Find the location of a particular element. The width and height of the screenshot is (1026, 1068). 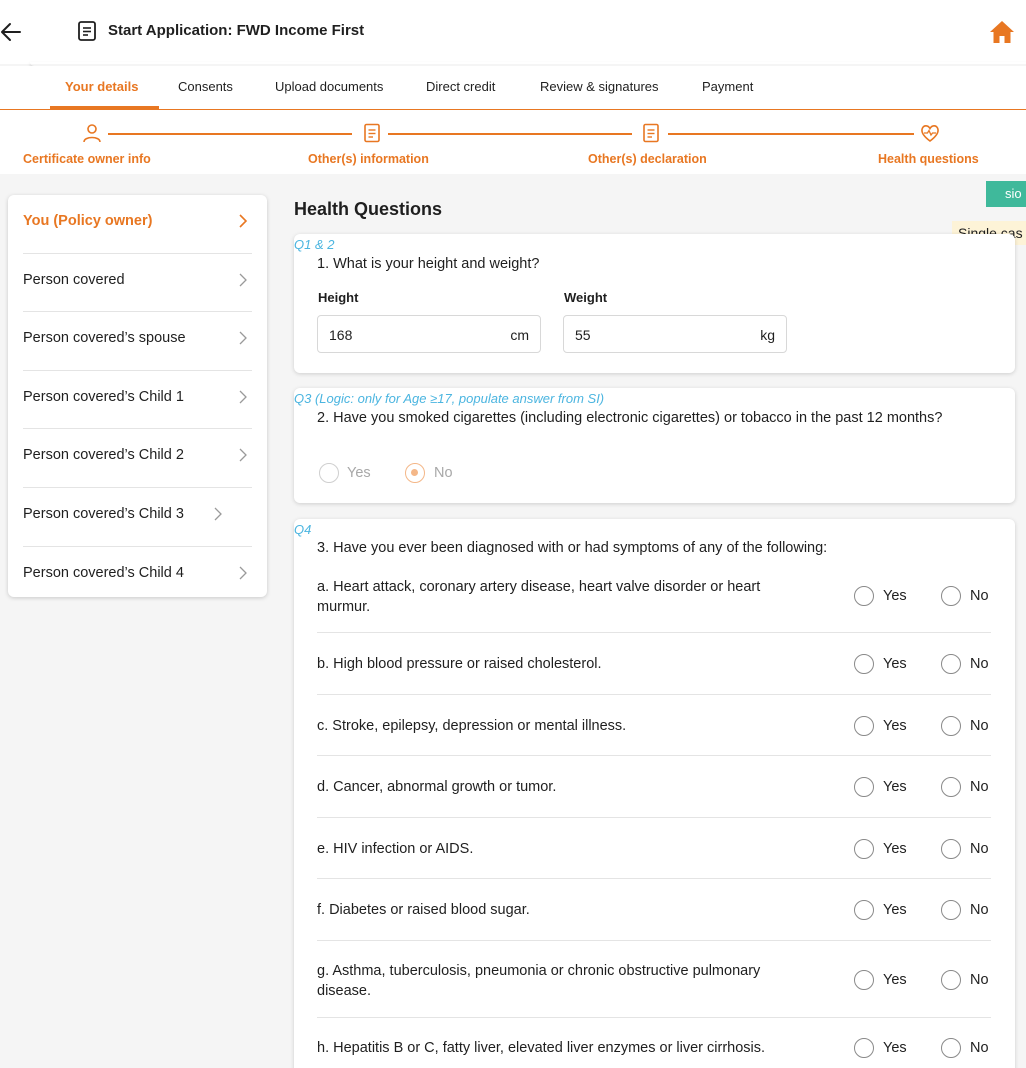

sidebar-item-child-1: Person covered’s Child 1 is located at coordinates (137, 400).